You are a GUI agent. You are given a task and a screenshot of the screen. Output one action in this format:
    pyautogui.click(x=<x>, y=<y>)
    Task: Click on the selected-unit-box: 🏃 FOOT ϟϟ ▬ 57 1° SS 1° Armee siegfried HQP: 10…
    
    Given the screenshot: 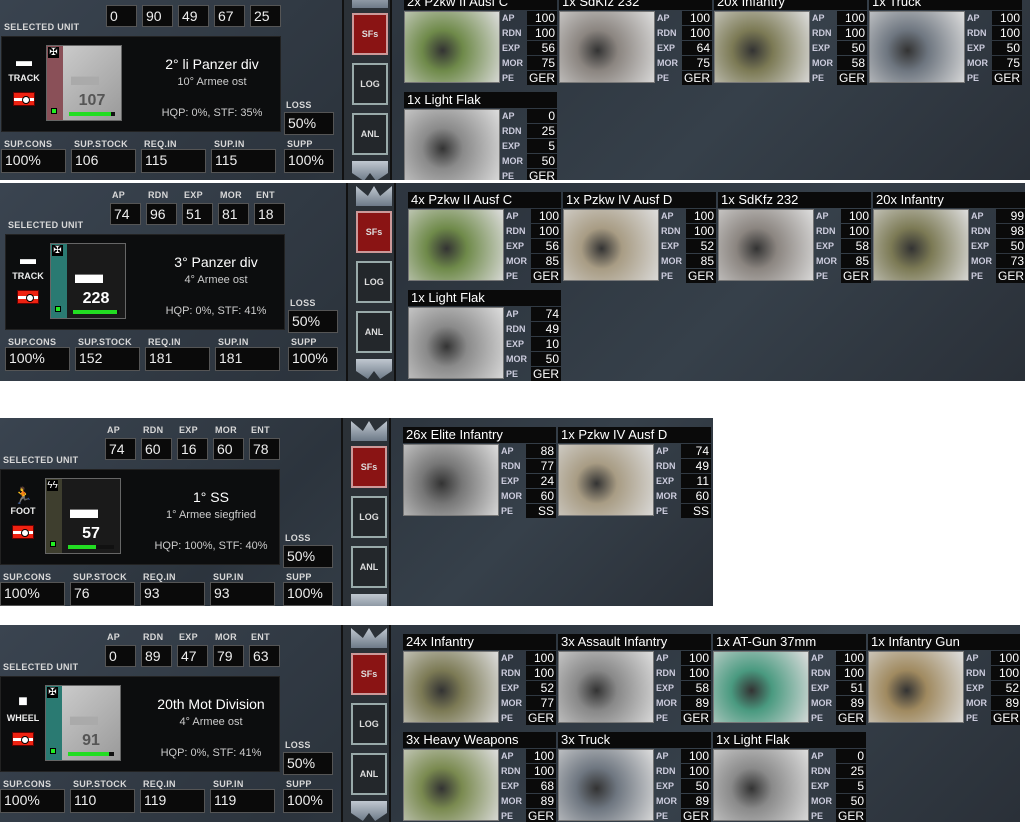 What is the action you would take?
    pyautogui.click(x=140, y=517)
    